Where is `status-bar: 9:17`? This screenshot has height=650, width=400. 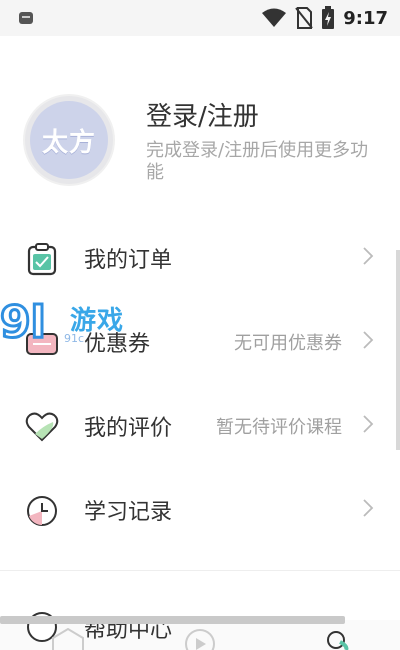 status-bar: 9:17 is located at coordinates (200, 18).